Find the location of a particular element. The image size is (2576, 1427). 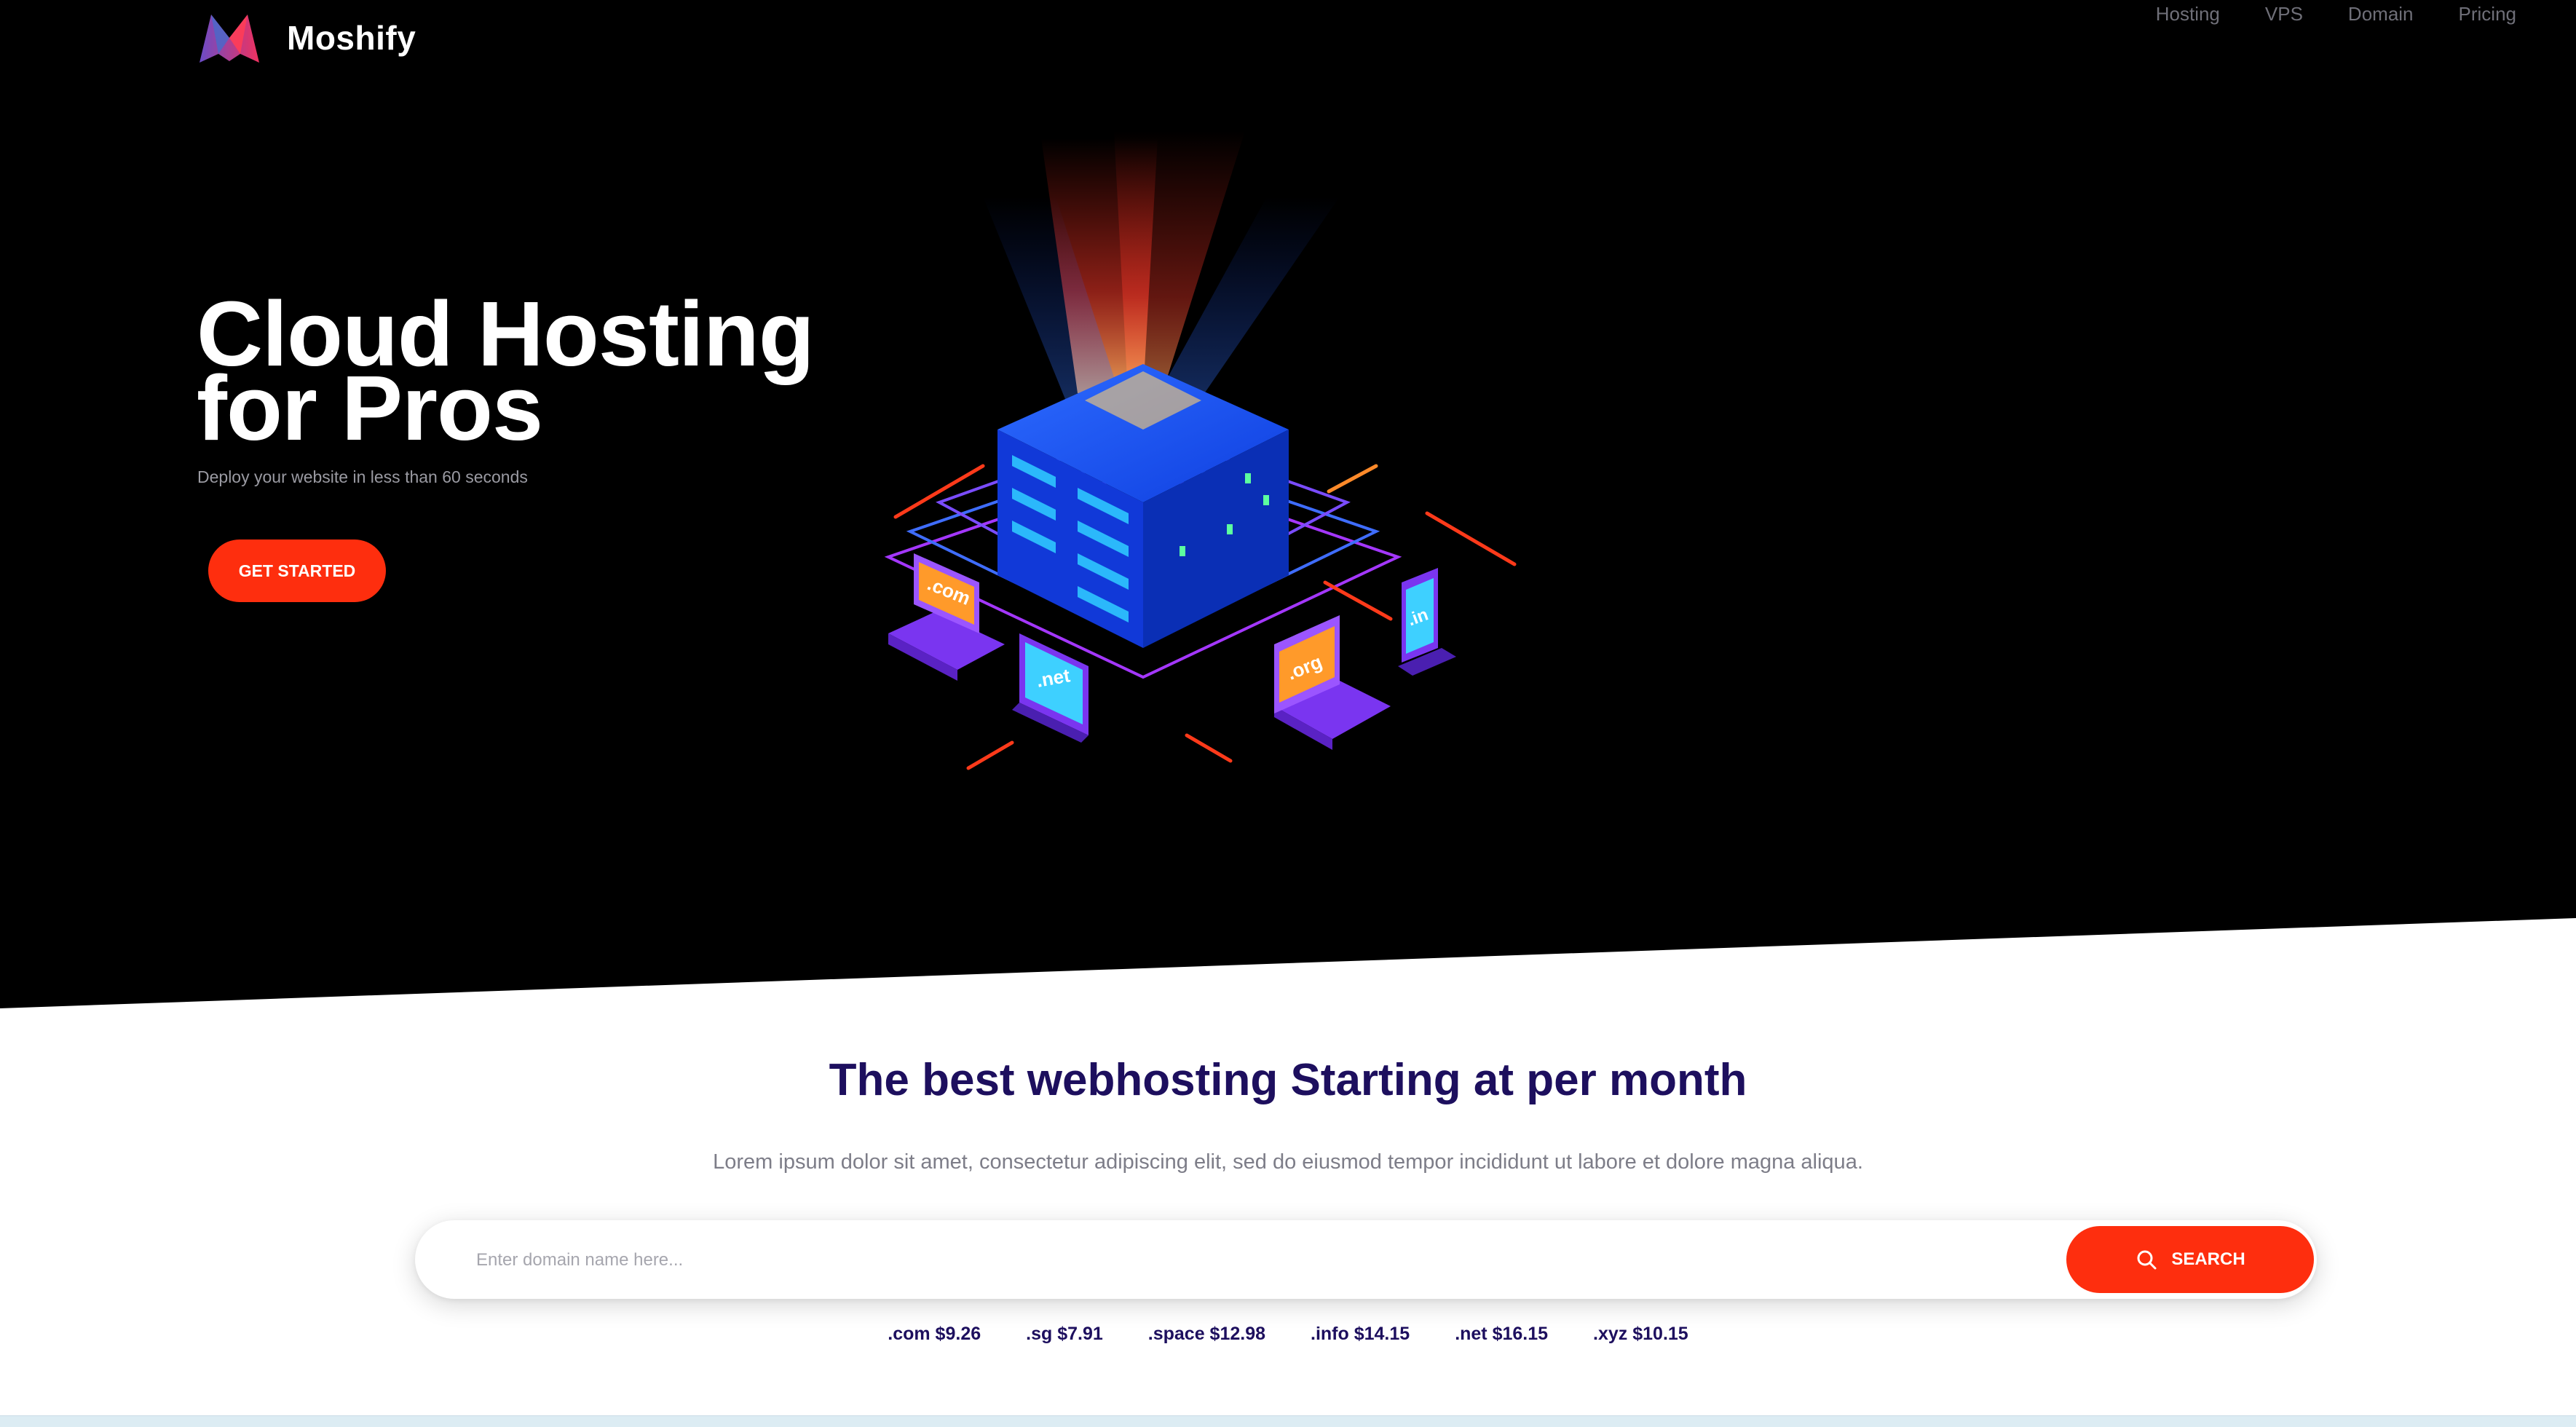

domain-search-bar: SEARCH is located at coordinates (1366, 1259).